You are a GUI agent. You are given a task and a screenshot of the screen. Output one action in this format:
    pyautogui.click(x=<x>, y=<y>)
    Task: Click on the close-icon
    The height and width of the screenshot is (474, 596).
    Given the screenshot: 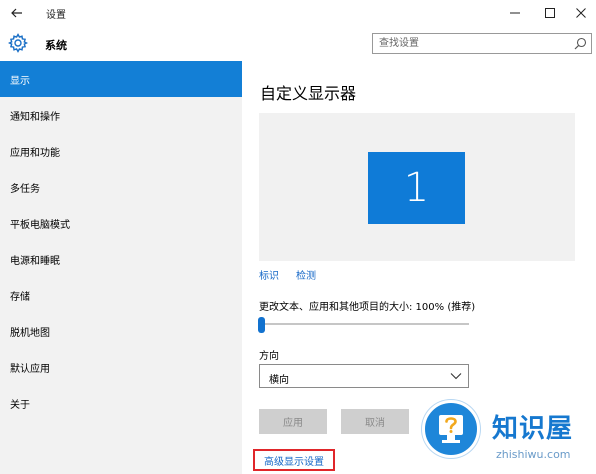 What is the action you would take?
    pyautogui.click(x=581, y=13)
    